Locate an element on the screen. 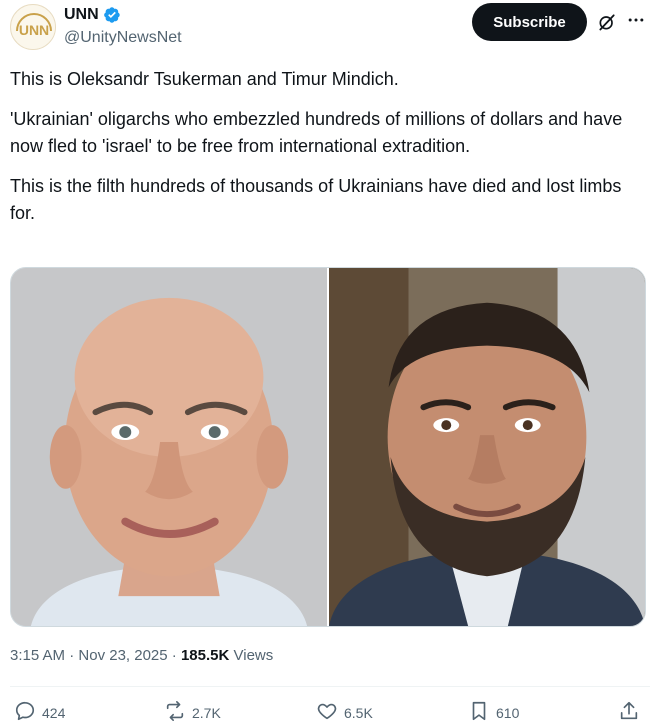 The height and width of the screenshot is (727, 661). verified-badge-icon is located at coordinates (112, 15).